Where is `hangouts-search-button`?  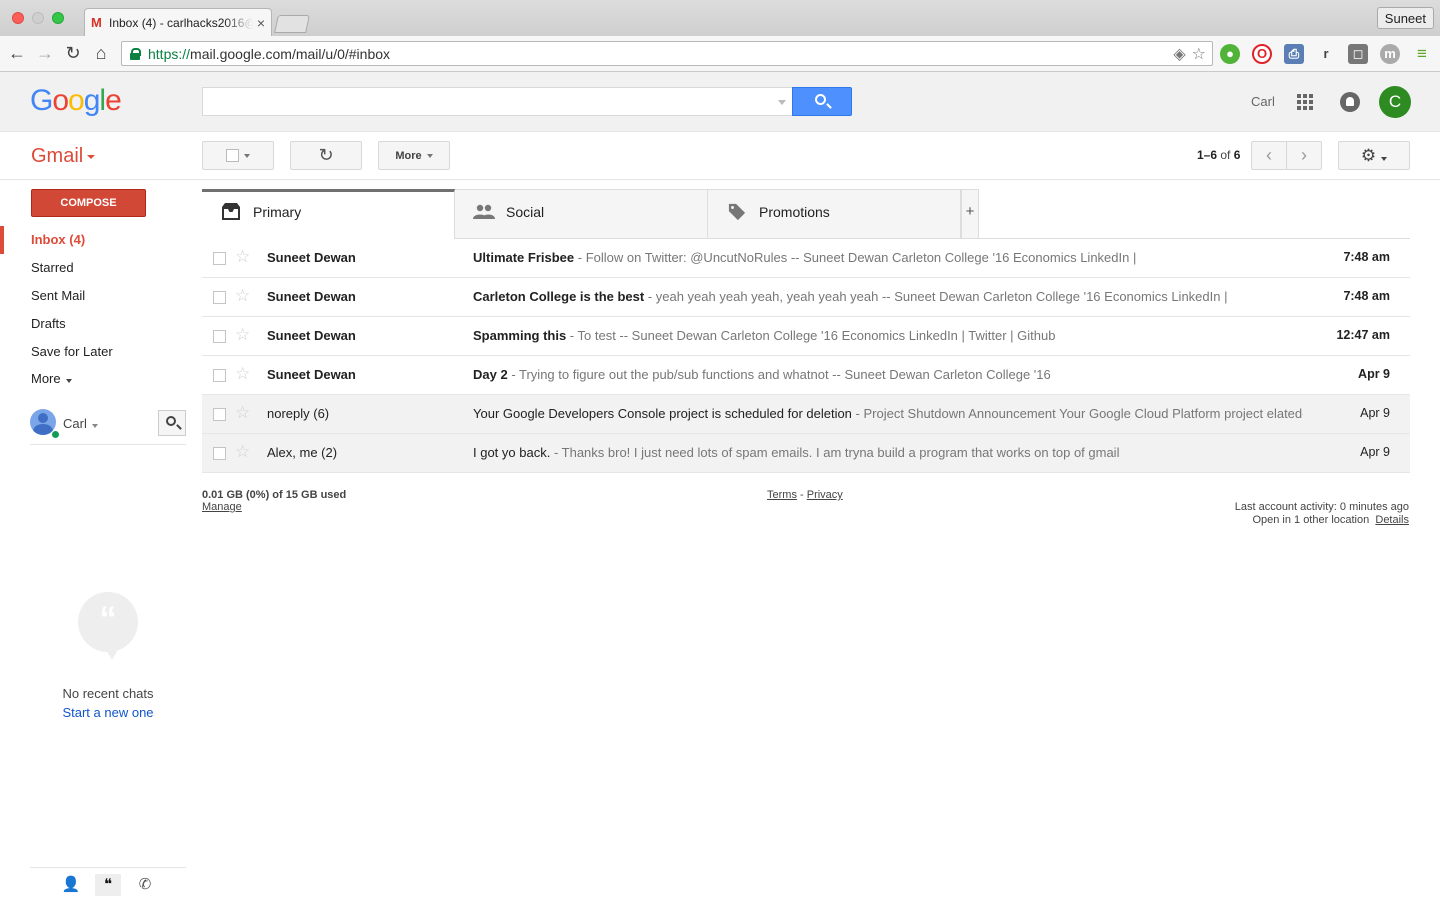
hangouts-search-button is located at coordinates (172, 423).